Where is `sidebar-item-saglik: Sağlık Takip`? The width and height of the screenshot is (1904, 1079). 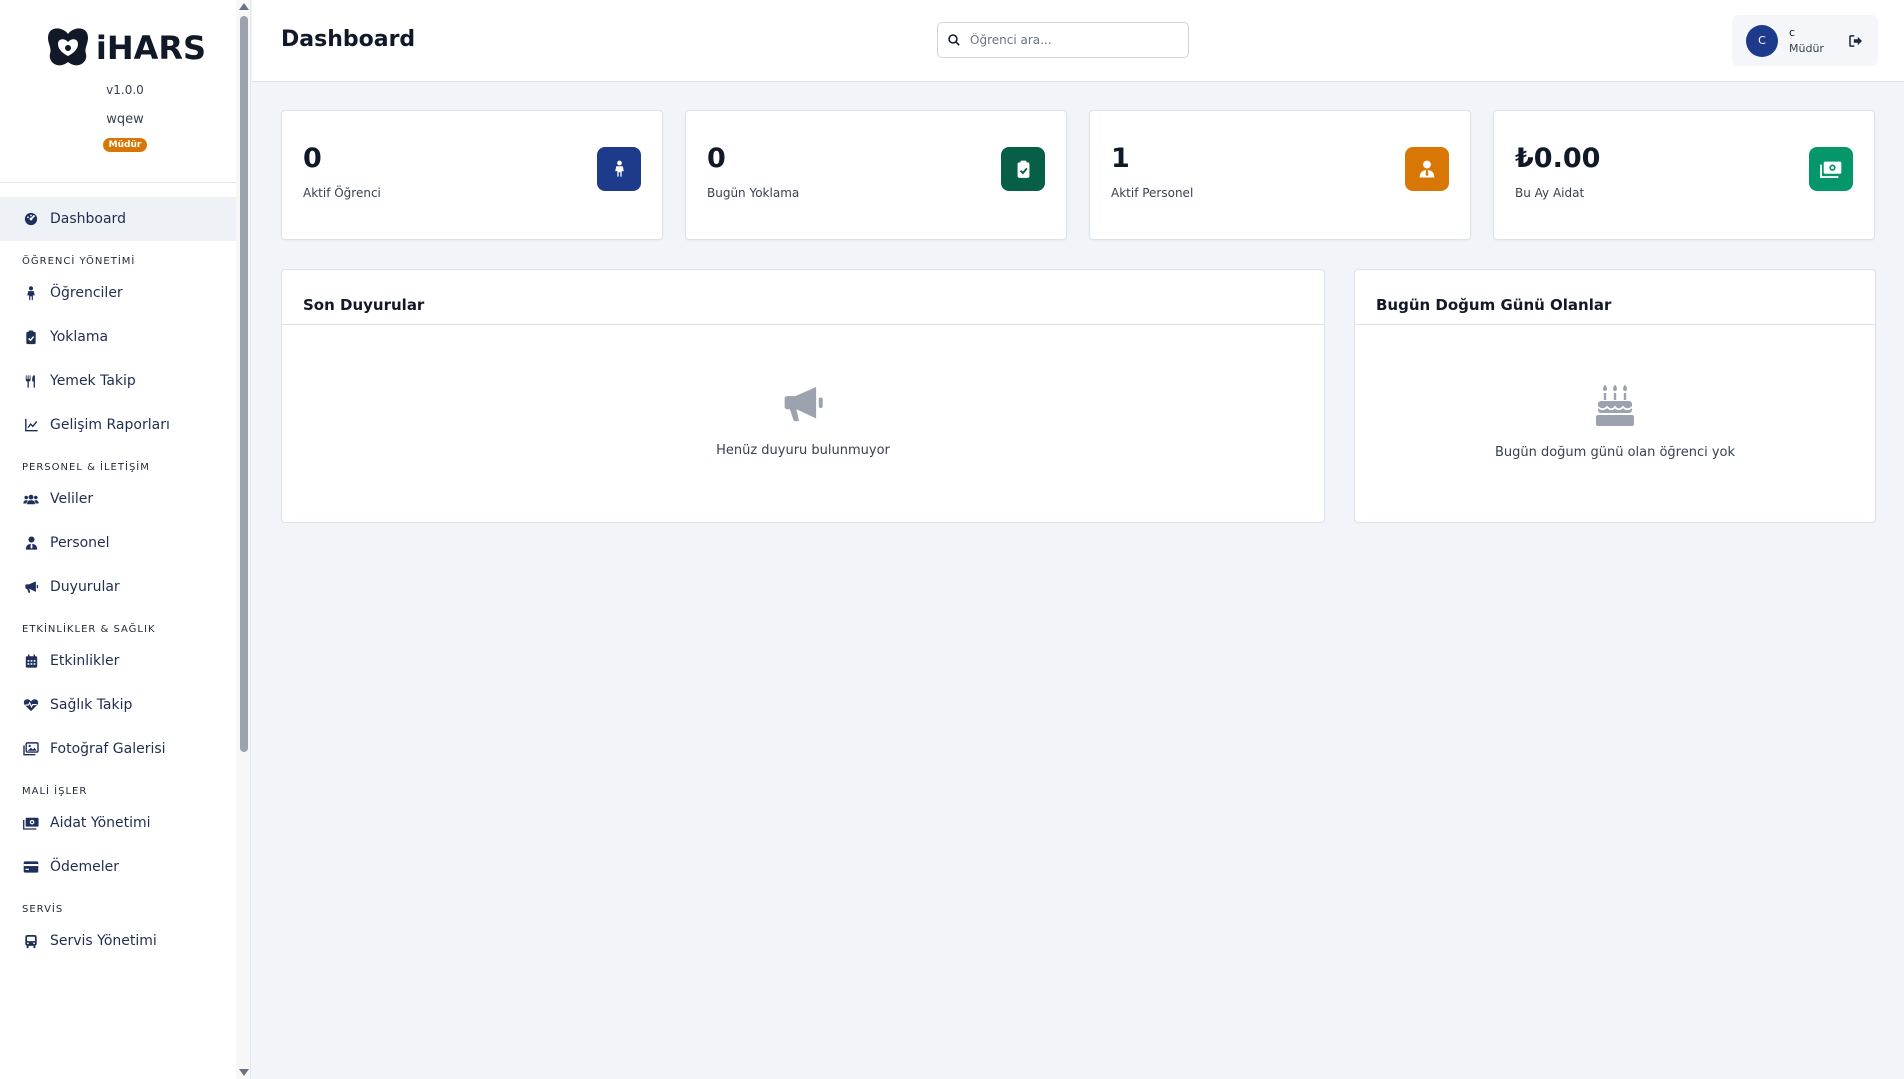
sidebar-item-saglik: Sağlık Takip is located at coordinates (118, 705).